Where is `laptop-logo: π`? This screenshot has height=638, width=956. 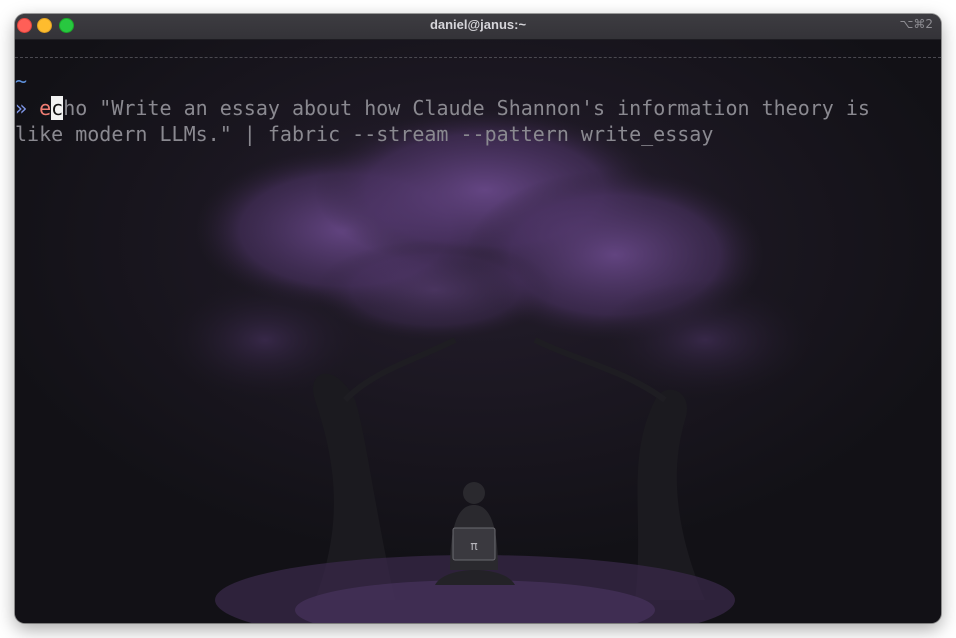 laptop-logo: π is located at coordinates (473, 546).